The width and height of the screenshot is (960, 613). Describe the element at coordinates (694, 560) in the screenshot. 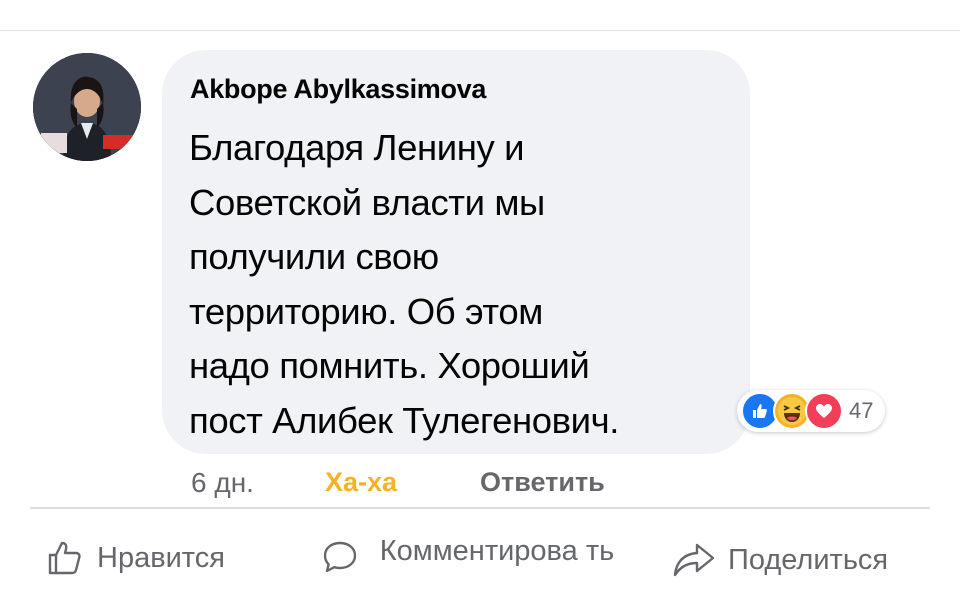

I see `share-arrow-icon` at that location.